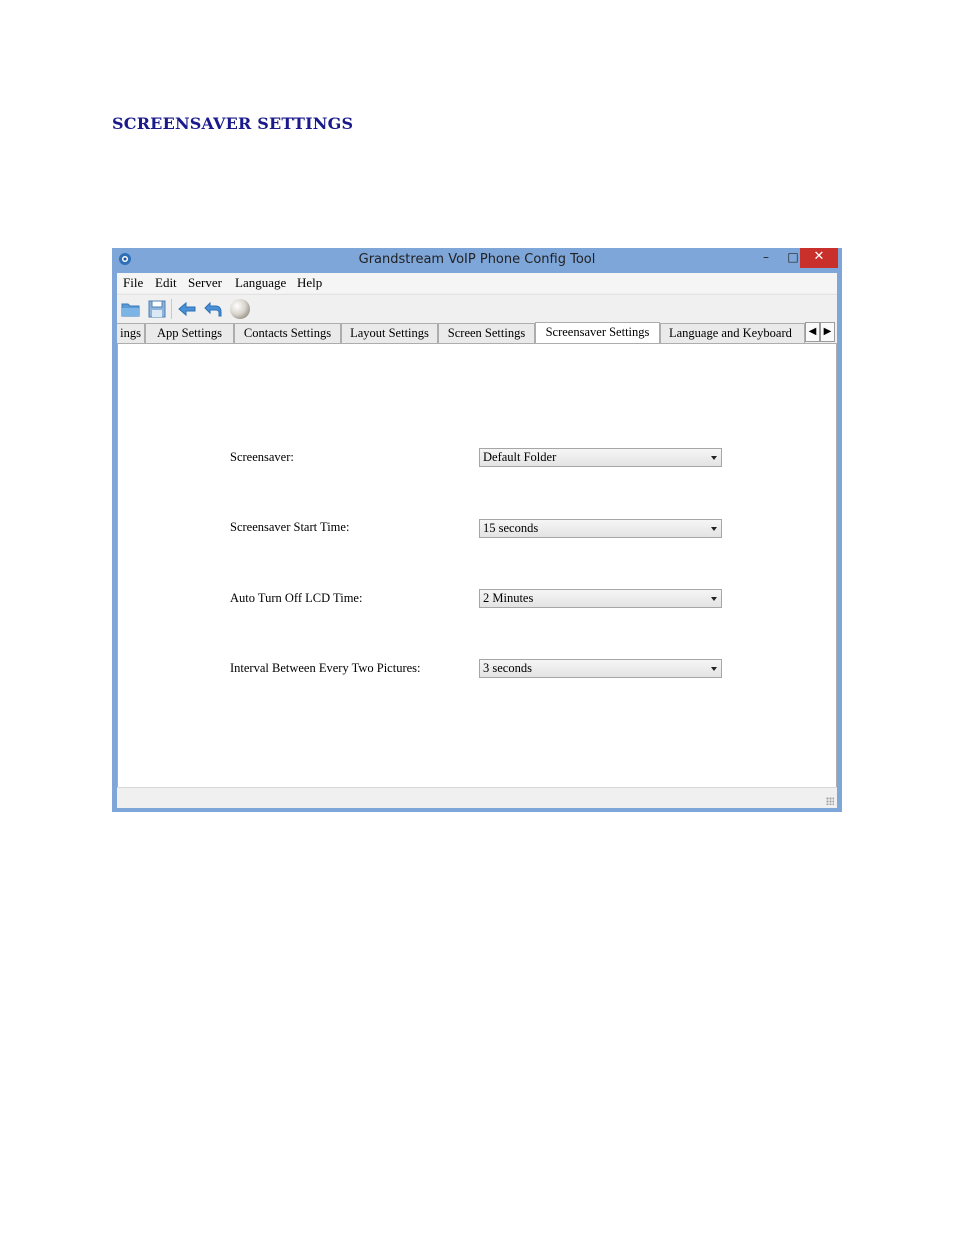  Describe the element at coordinates (287, 333) in the screenshot. I see `tab-contacts-settings: Contacts Settings` at that location.